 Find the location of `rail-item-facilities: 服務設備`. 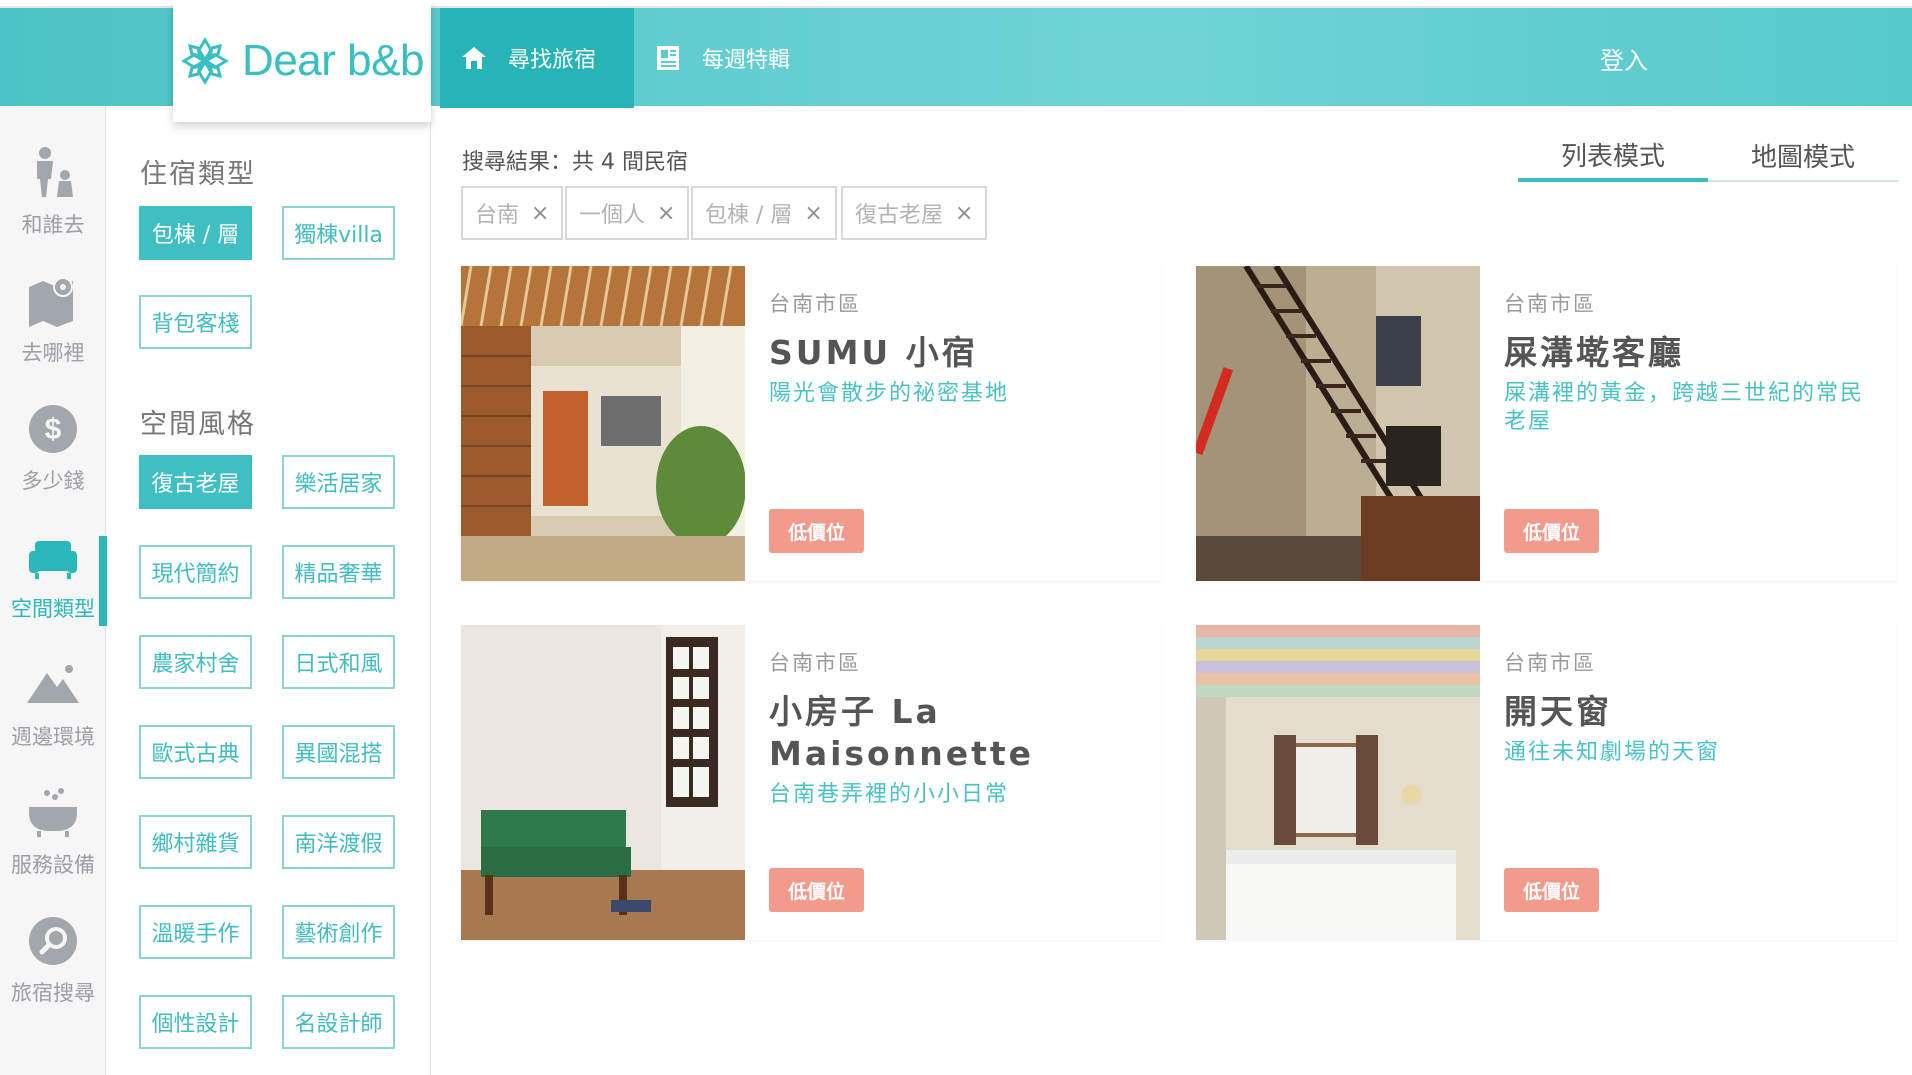

rail-item-facilities: 服務設備 is located at coordinates (53, 832).